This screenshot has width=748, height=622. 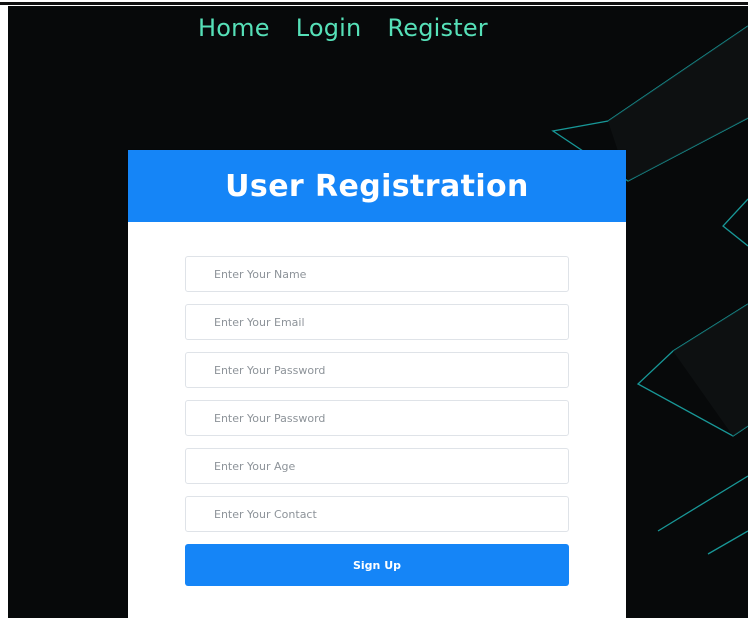 What do you see at coordinates (374, 3) in the screenshot?
I see `top-border` at bounding box center [374, 3].